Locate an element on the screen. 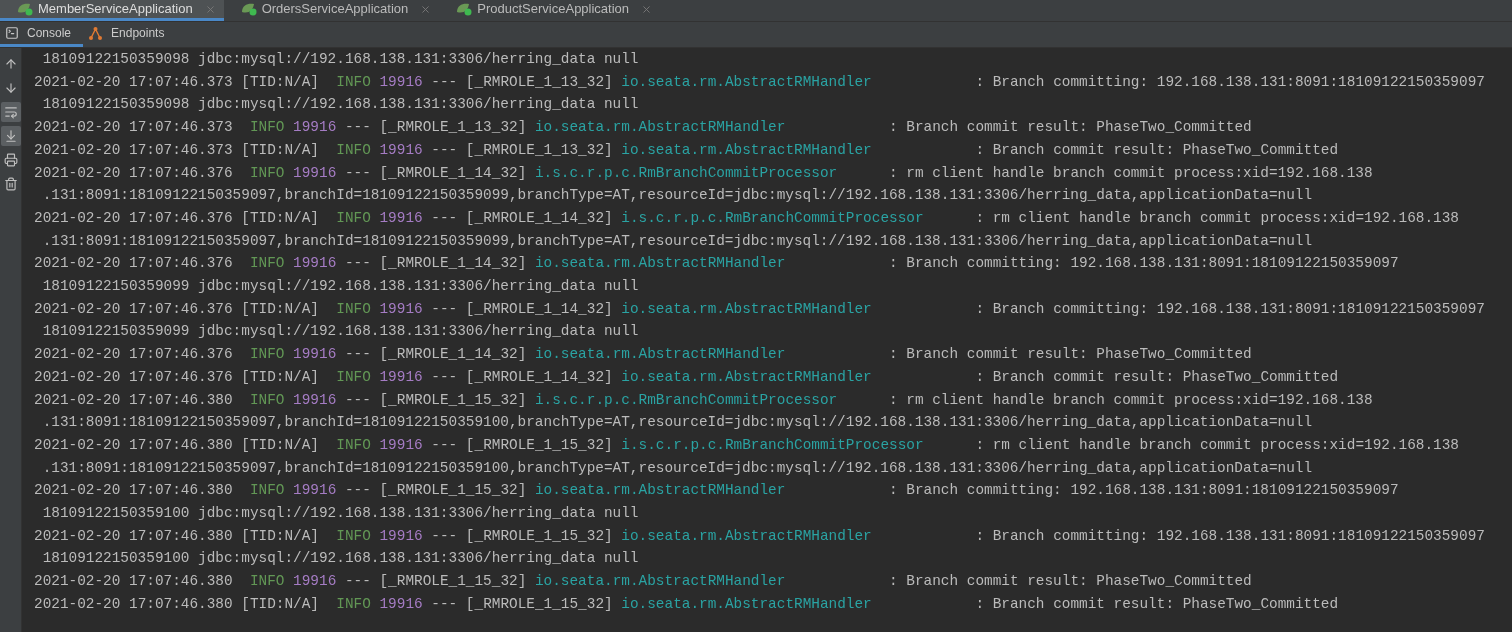 This screenshot has width=1512, height=632. trash-icon is located at coordinates (10, 184).